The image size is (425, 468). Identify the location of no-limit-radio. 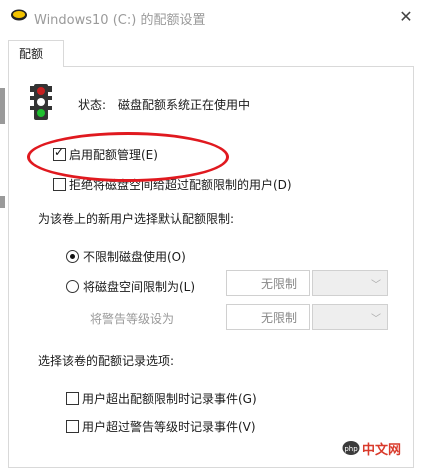
(72, 256).